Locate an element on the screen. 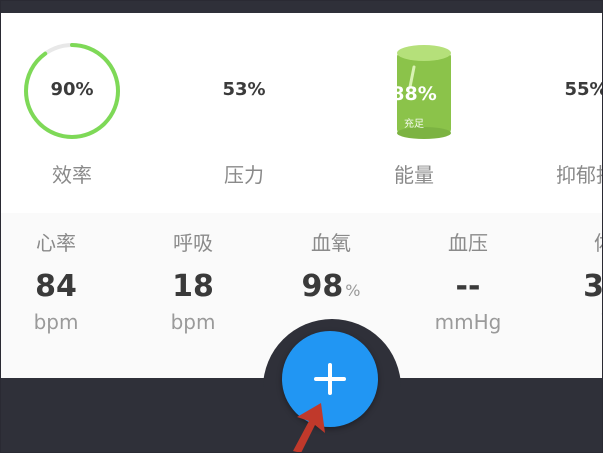 This screenshot has width=603, height=453. vital-temperature: 体 37 ° is located at coordinates (576, 276).